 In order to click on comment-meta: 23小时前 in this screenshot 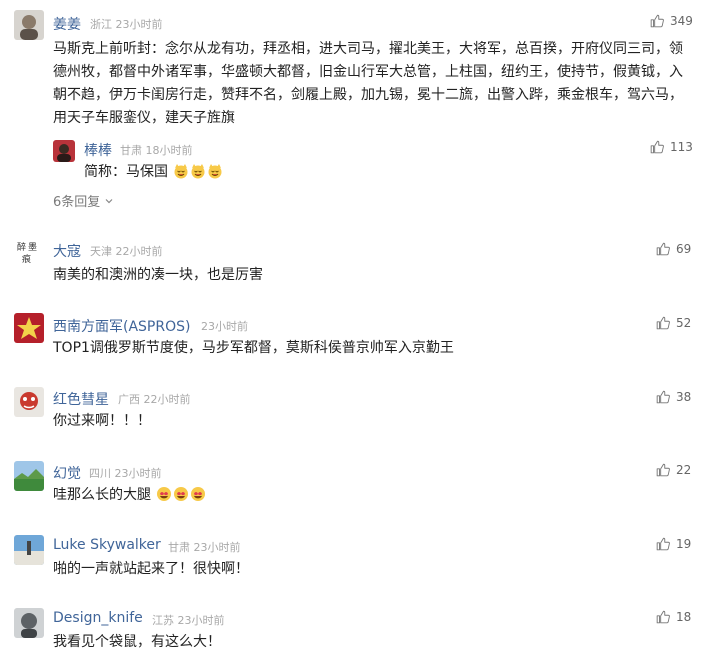, I will do `click(224, 326)`.